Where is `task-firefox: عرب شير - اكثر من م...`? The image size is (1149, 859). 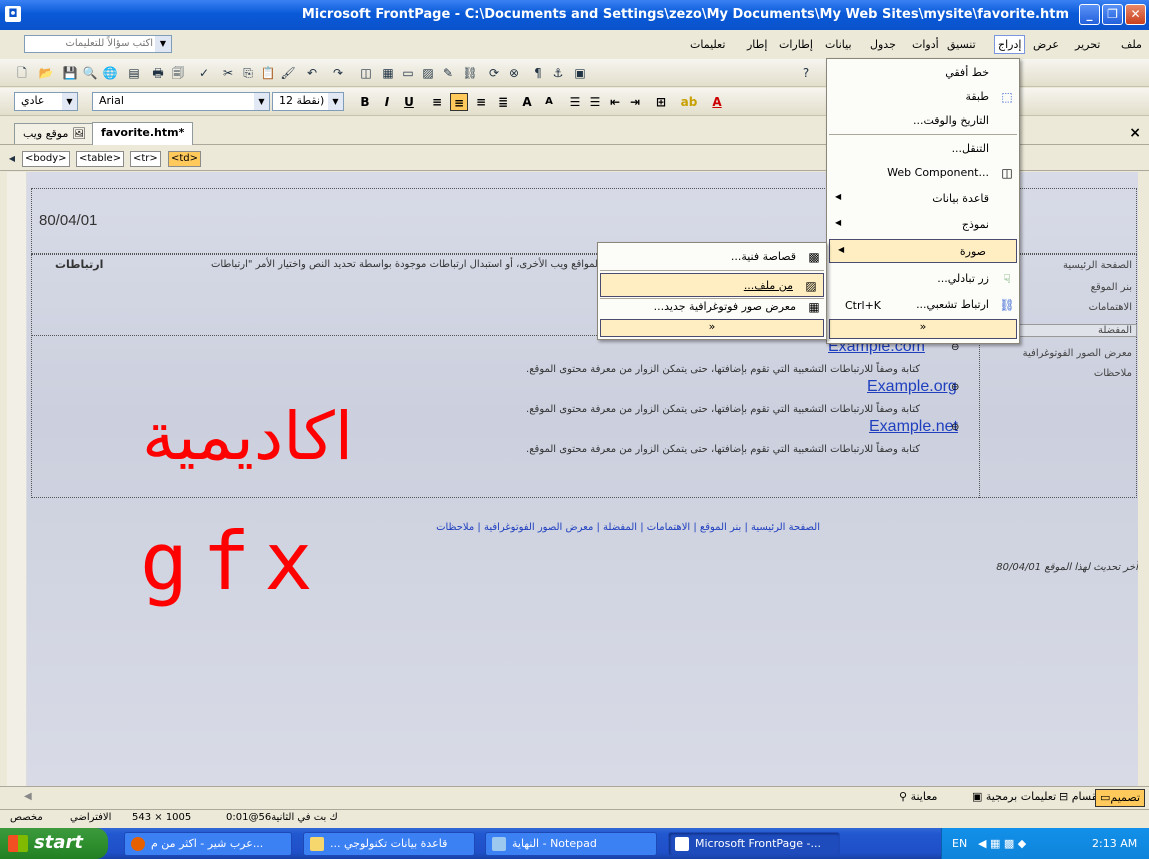
task-firefox: عرب شير - اكثر من م... is located at coordinates (208, 844).